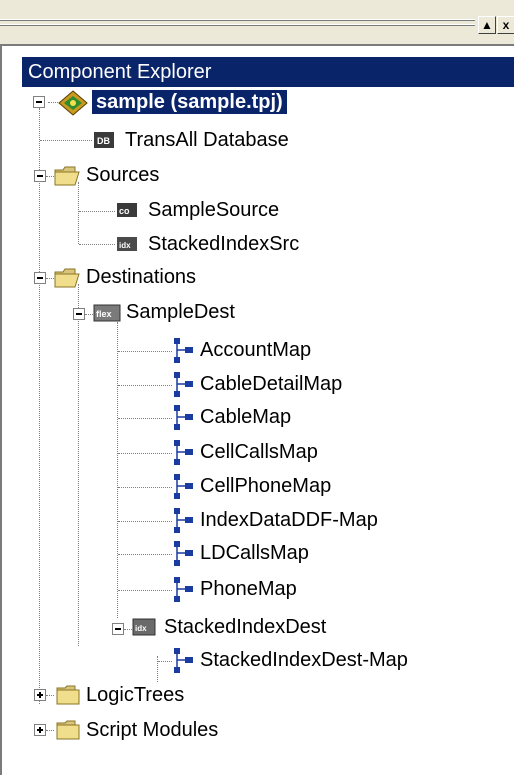 This screenshot has height=775, width=514. Describe the element at coordinates (304, 660) in the screenshot. I see `tree-item-stackedindexdest-map: StackedIndexDest-Map` at that location.